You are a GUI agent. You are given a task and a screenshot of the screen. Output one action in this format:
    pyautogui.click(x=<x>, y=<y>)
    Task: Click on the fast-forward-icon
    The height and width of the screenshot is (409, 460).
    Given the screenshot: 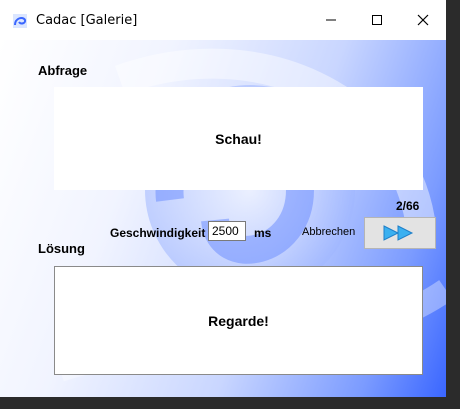 What is the action you would take?
    pyautogui.click(x=398, y=233)
    